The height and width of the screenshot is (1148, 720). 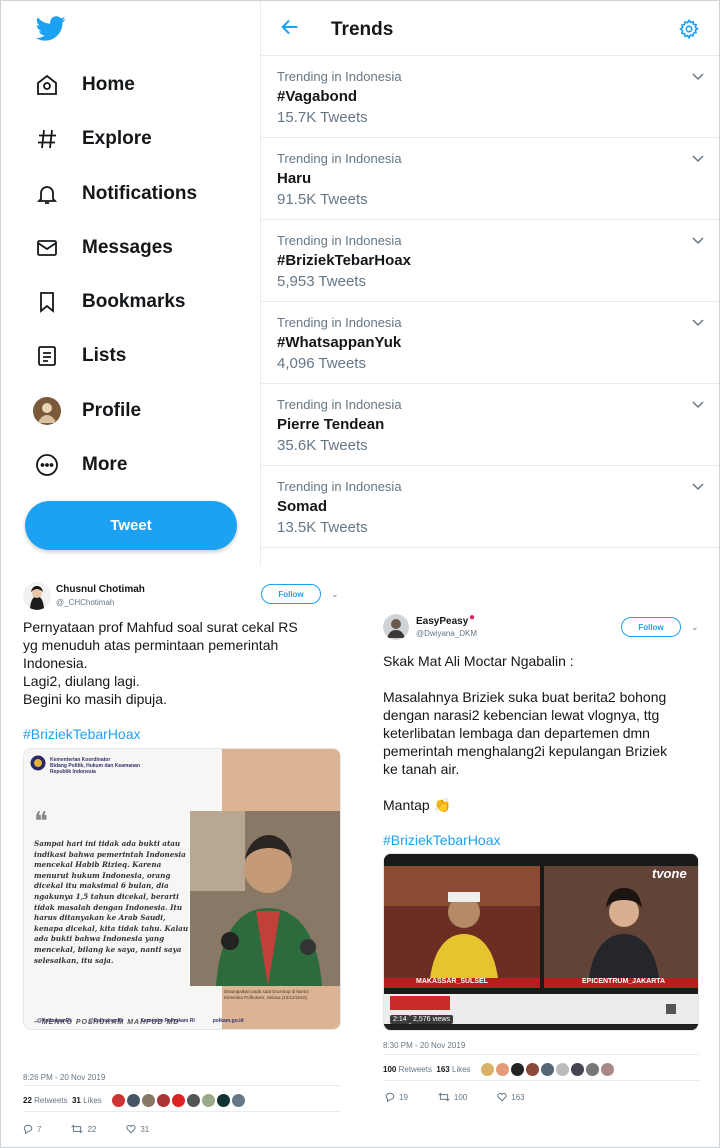 I want to click on nav-label: Lists, so click(x=104, y=355).